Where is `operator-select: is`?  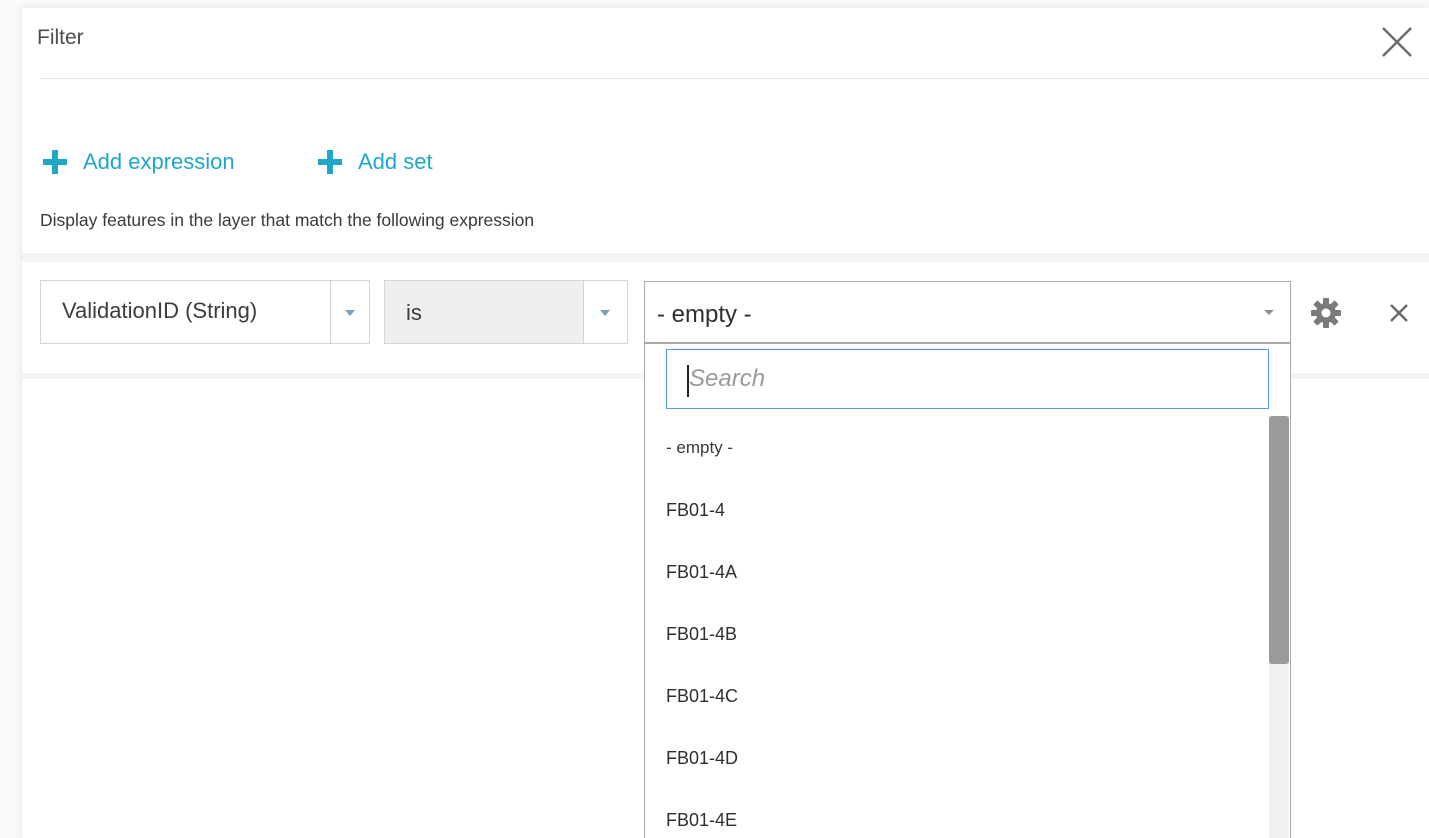
operator-select: is is located at coordinates (506, 312).